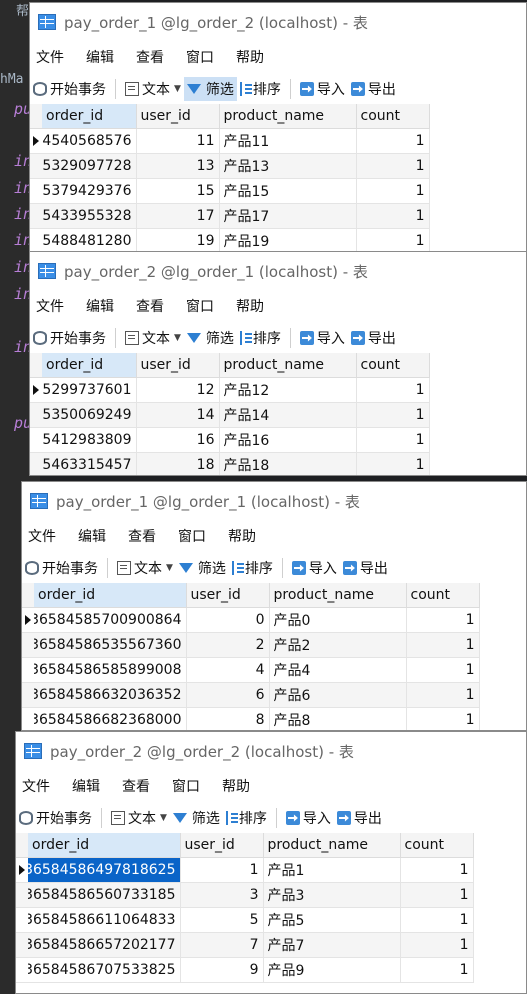  Describe the element at coordinates (178, 141) in the screenshot. I see `cell-user-id: 11` at that location.